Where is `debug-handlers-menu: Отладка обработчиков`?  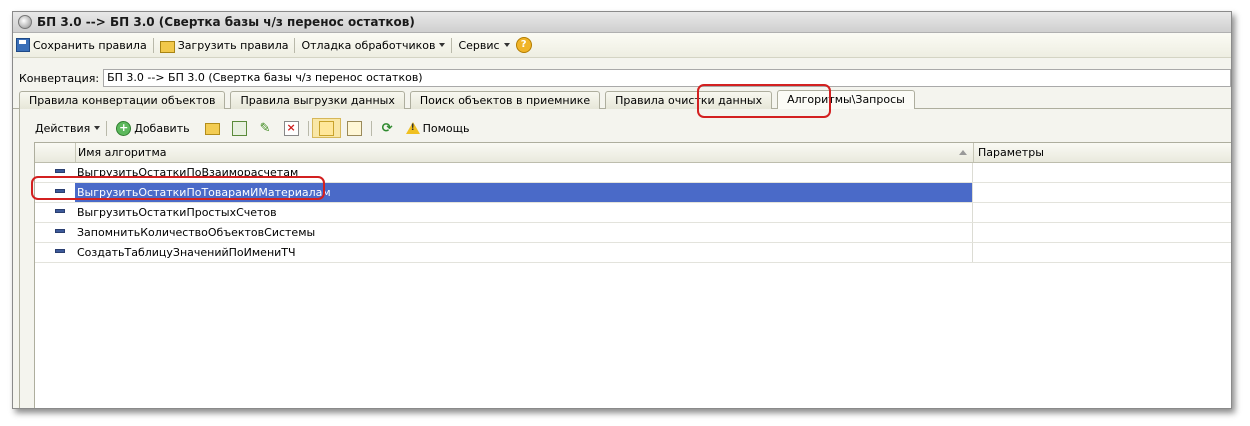
debug-handlers-menu: Отладка обработчиков is located at coordinates (373, 45).